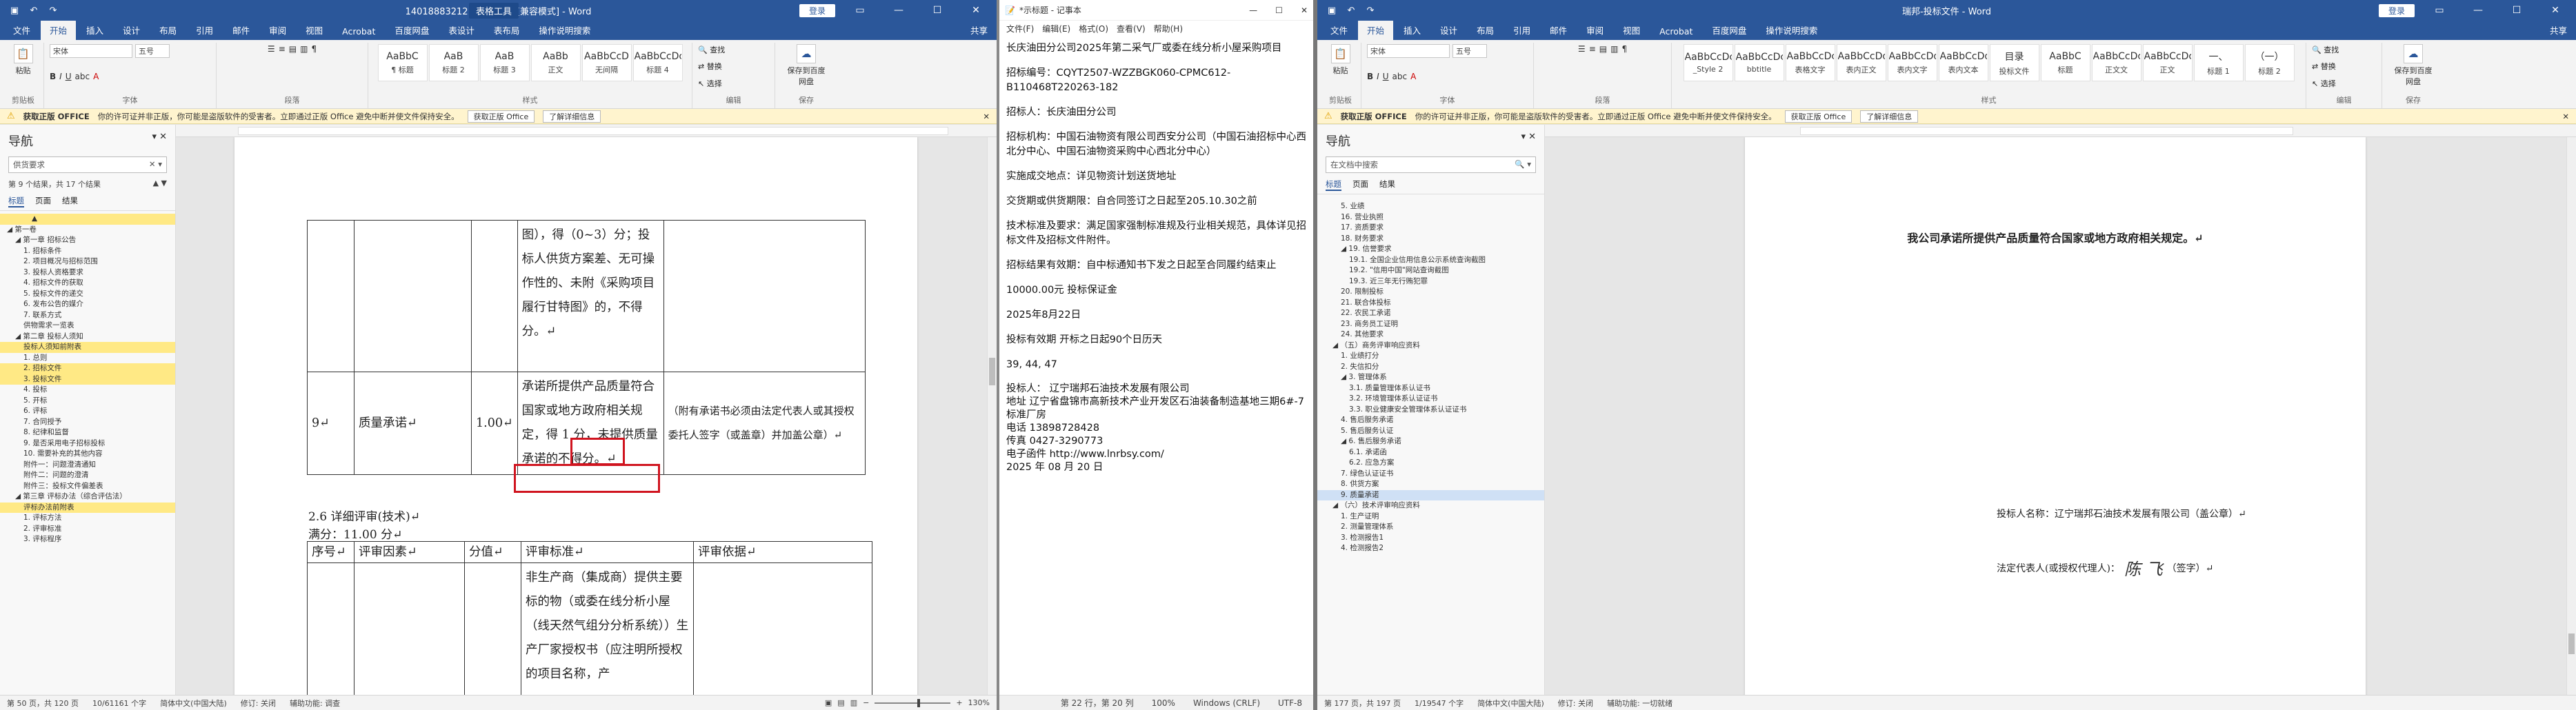 The height and width of the screenshot is (710, 2576). I want to click on nav-tab-pages: 页面, so click(43, 201).